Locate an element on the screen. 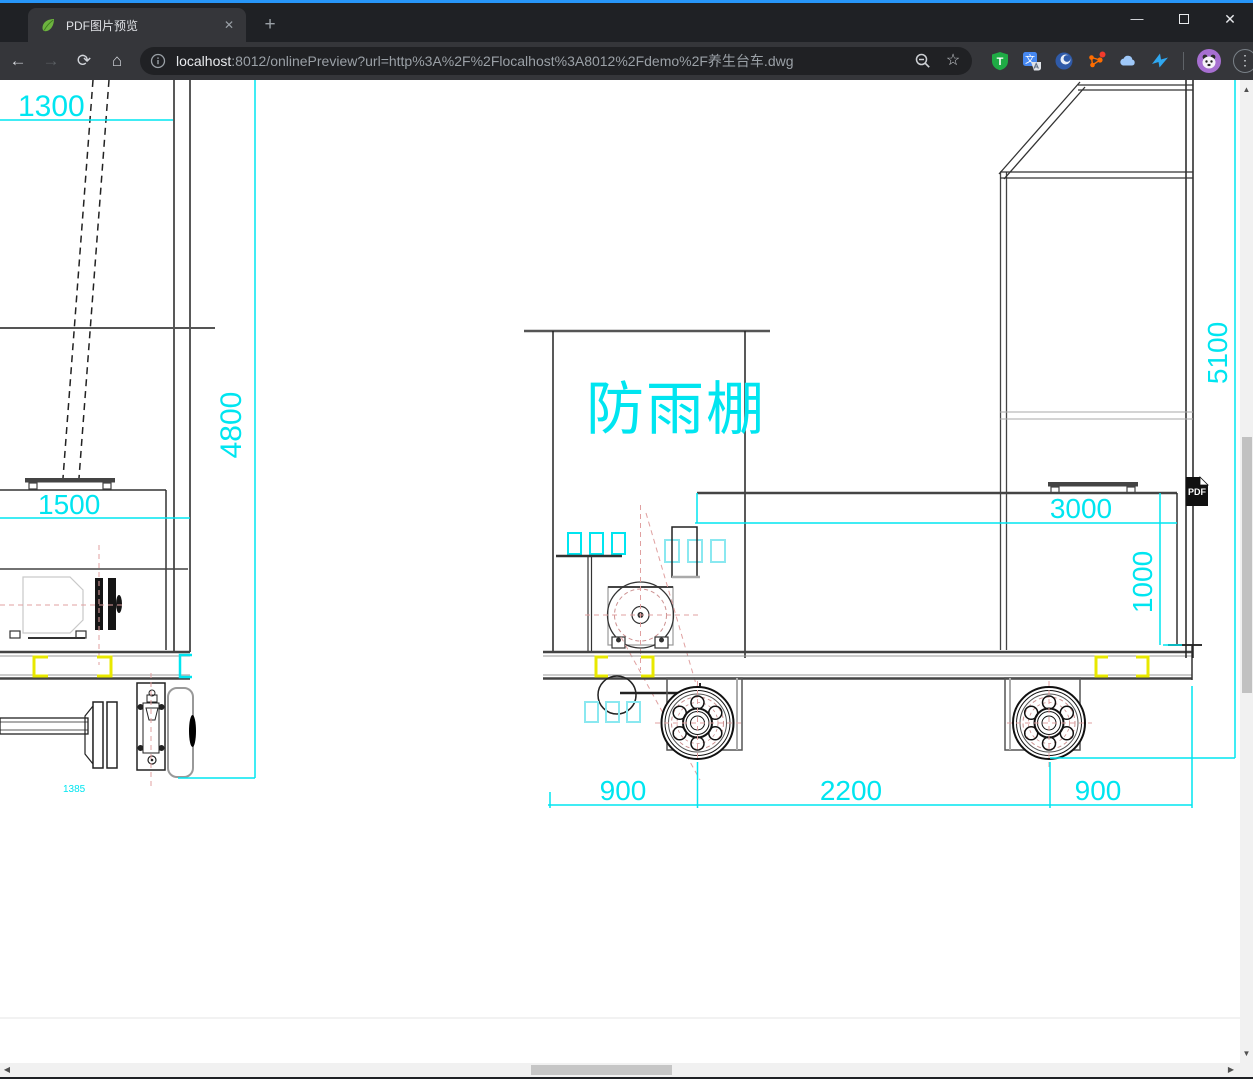  toolbar-separator is located at coordinates (1183, 61).